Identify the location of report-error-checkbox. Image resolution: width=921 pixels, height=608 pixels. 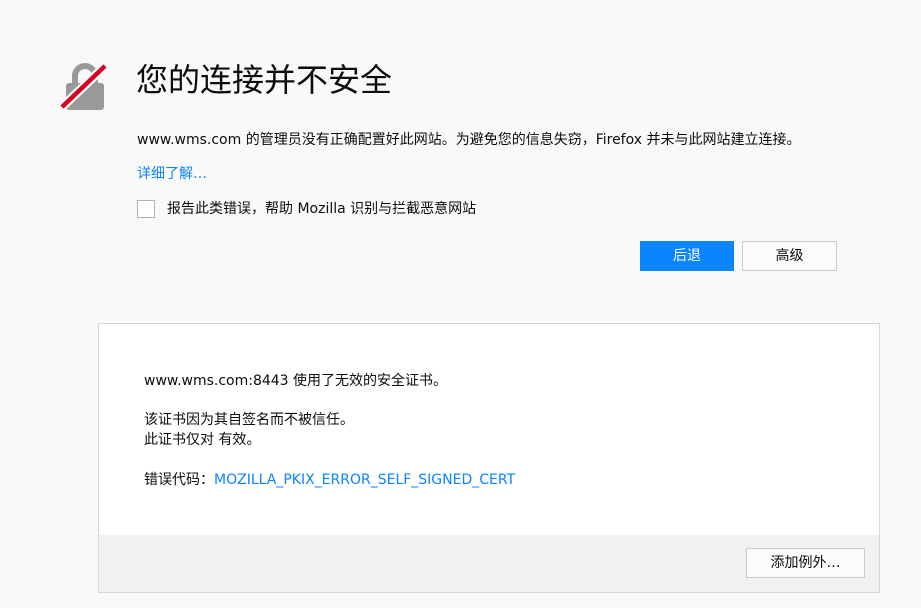
(146, 209).